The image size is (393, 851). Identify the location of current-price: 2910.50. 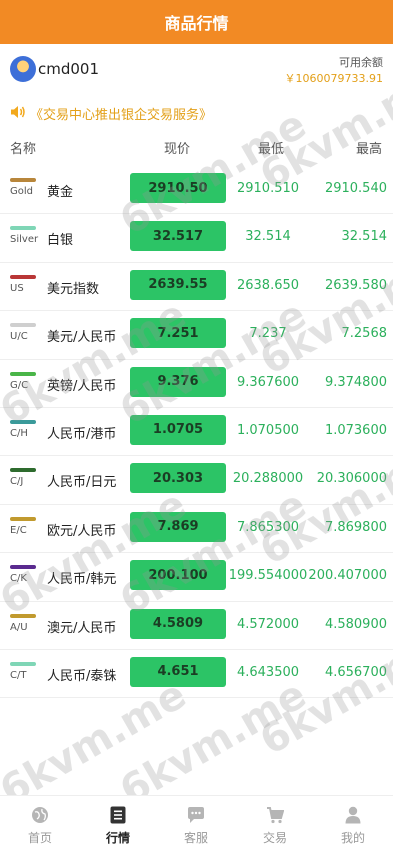
(178, 188).